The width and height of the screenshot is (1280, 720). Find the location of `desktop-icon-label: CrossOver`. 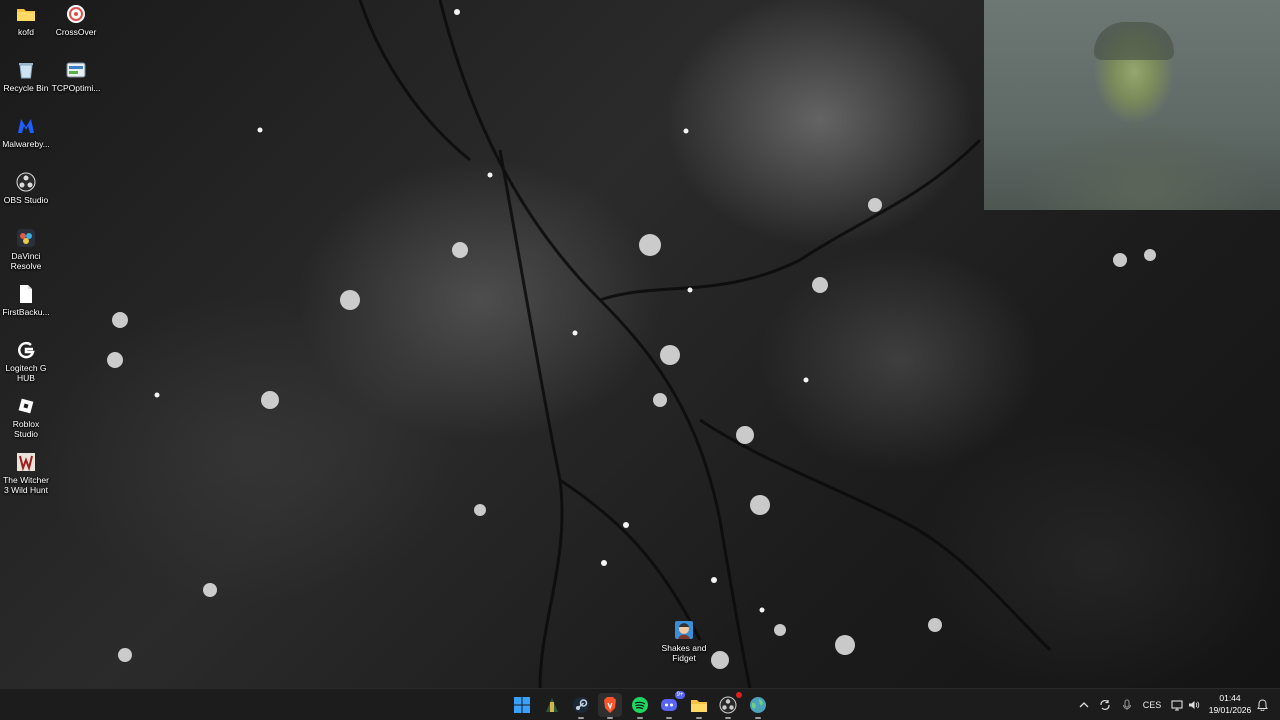

desktop-icon-label: CrossOver is located at coordinates (76, 32).